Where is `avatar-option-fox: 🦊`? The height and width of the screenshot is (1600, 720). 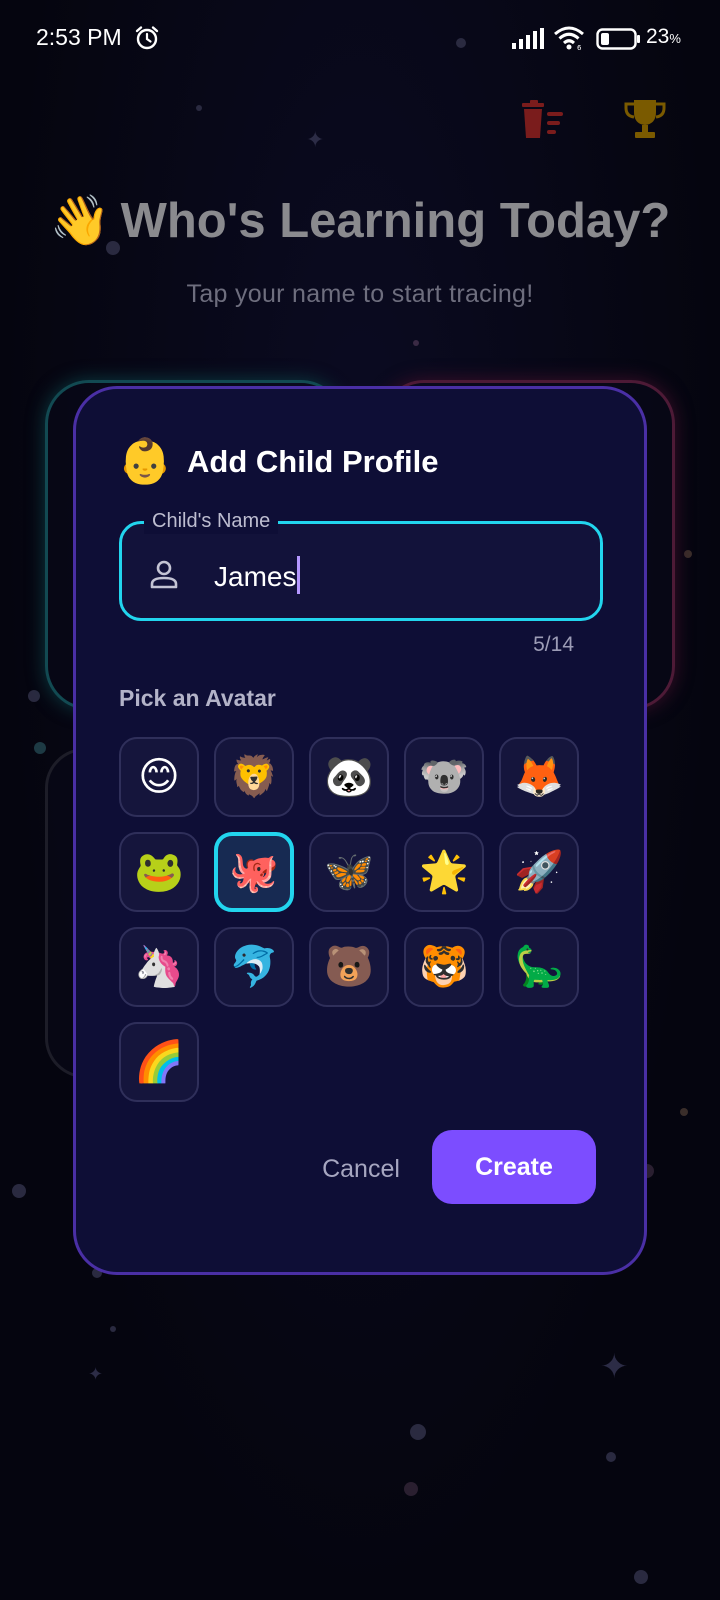
avatar-option-fox: 🦊 is located at coordinates (539, 777).